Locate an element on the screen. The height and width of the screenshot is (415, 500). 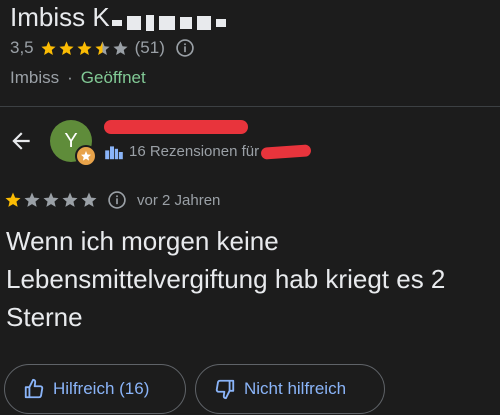
category-row: Imbiss · Geöffnet is located at coordinates (78, 78).